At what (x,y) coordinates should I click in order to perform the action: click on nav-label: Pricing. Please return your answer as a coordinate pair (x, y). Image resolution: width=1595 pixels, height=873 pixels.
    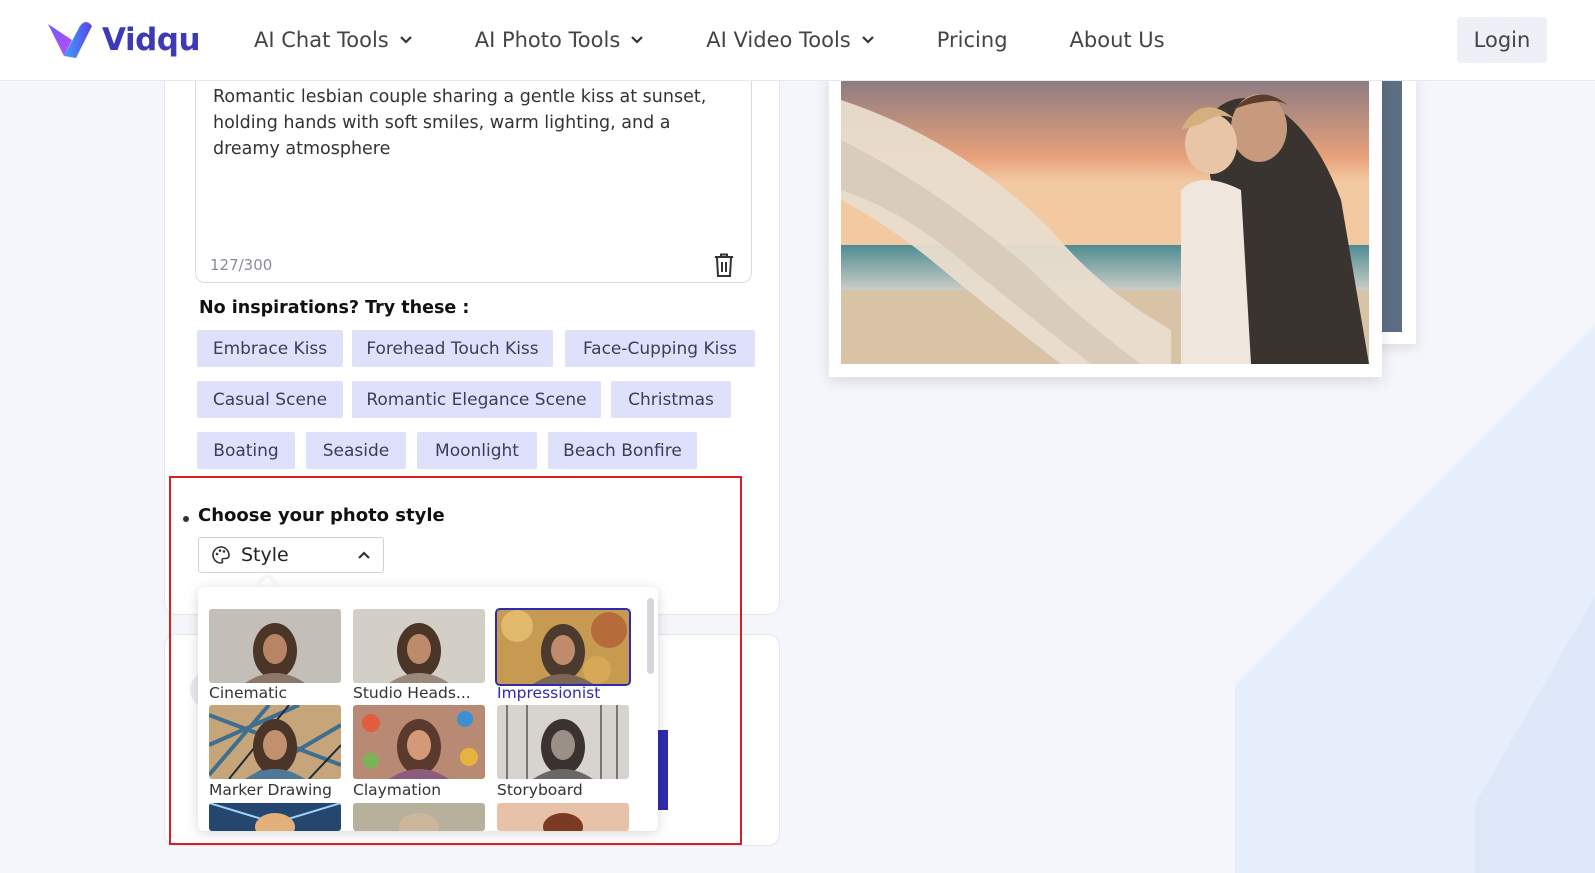
    Looking at the image, I should click on (972, 40).